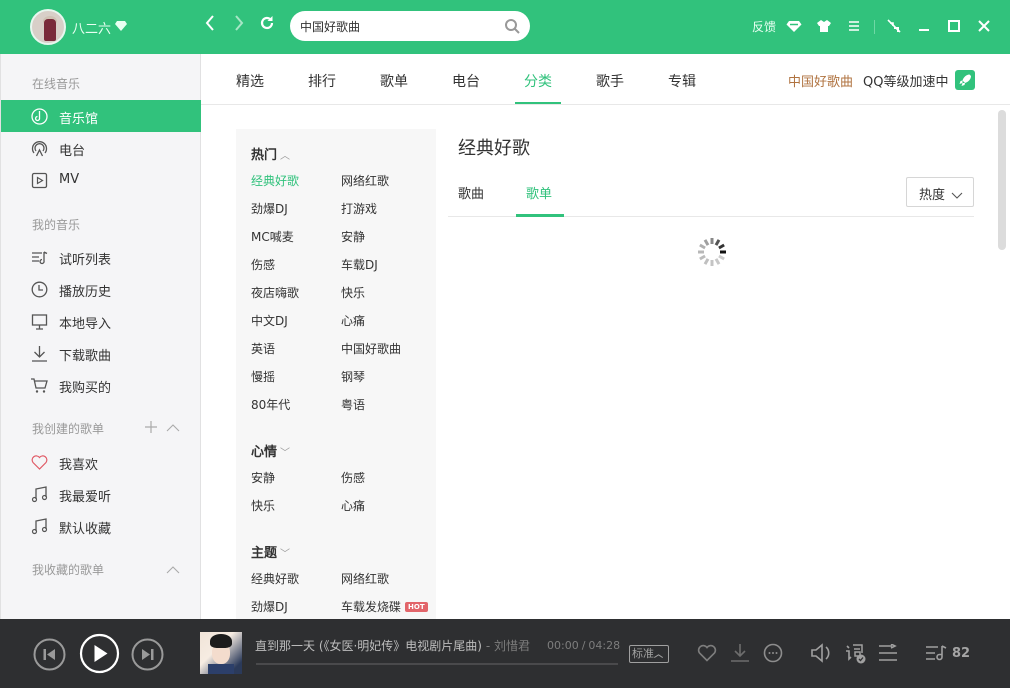 The height and width of the screenshot is (688, 1010). I want to click on prev-icon, so click(49, 656).